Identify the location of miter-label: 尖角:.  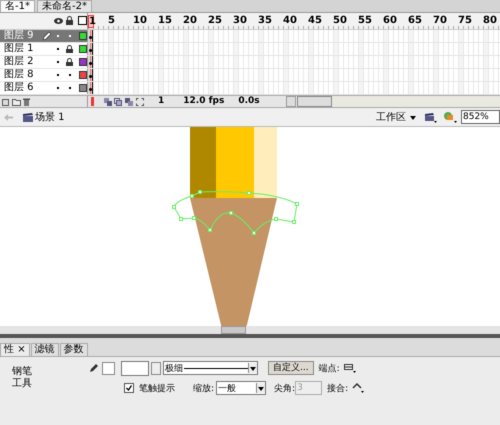
(285, 388).